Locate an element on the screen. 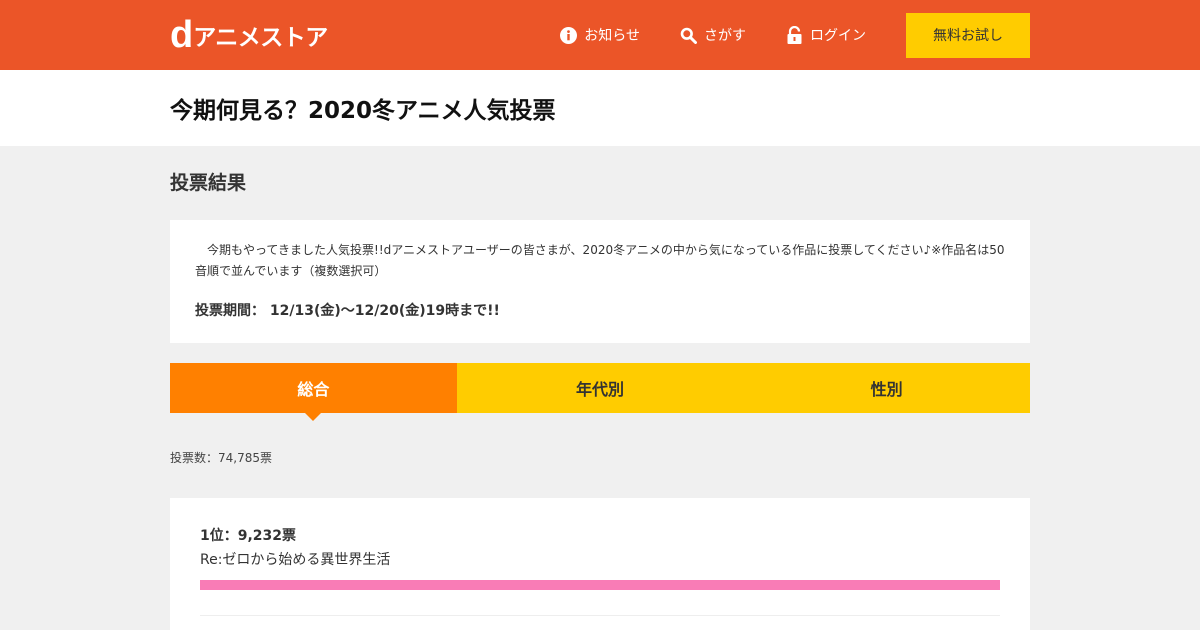 The image size is (1200, 630). nav-item-news: お知らせ is located at coordinates (600, 35).